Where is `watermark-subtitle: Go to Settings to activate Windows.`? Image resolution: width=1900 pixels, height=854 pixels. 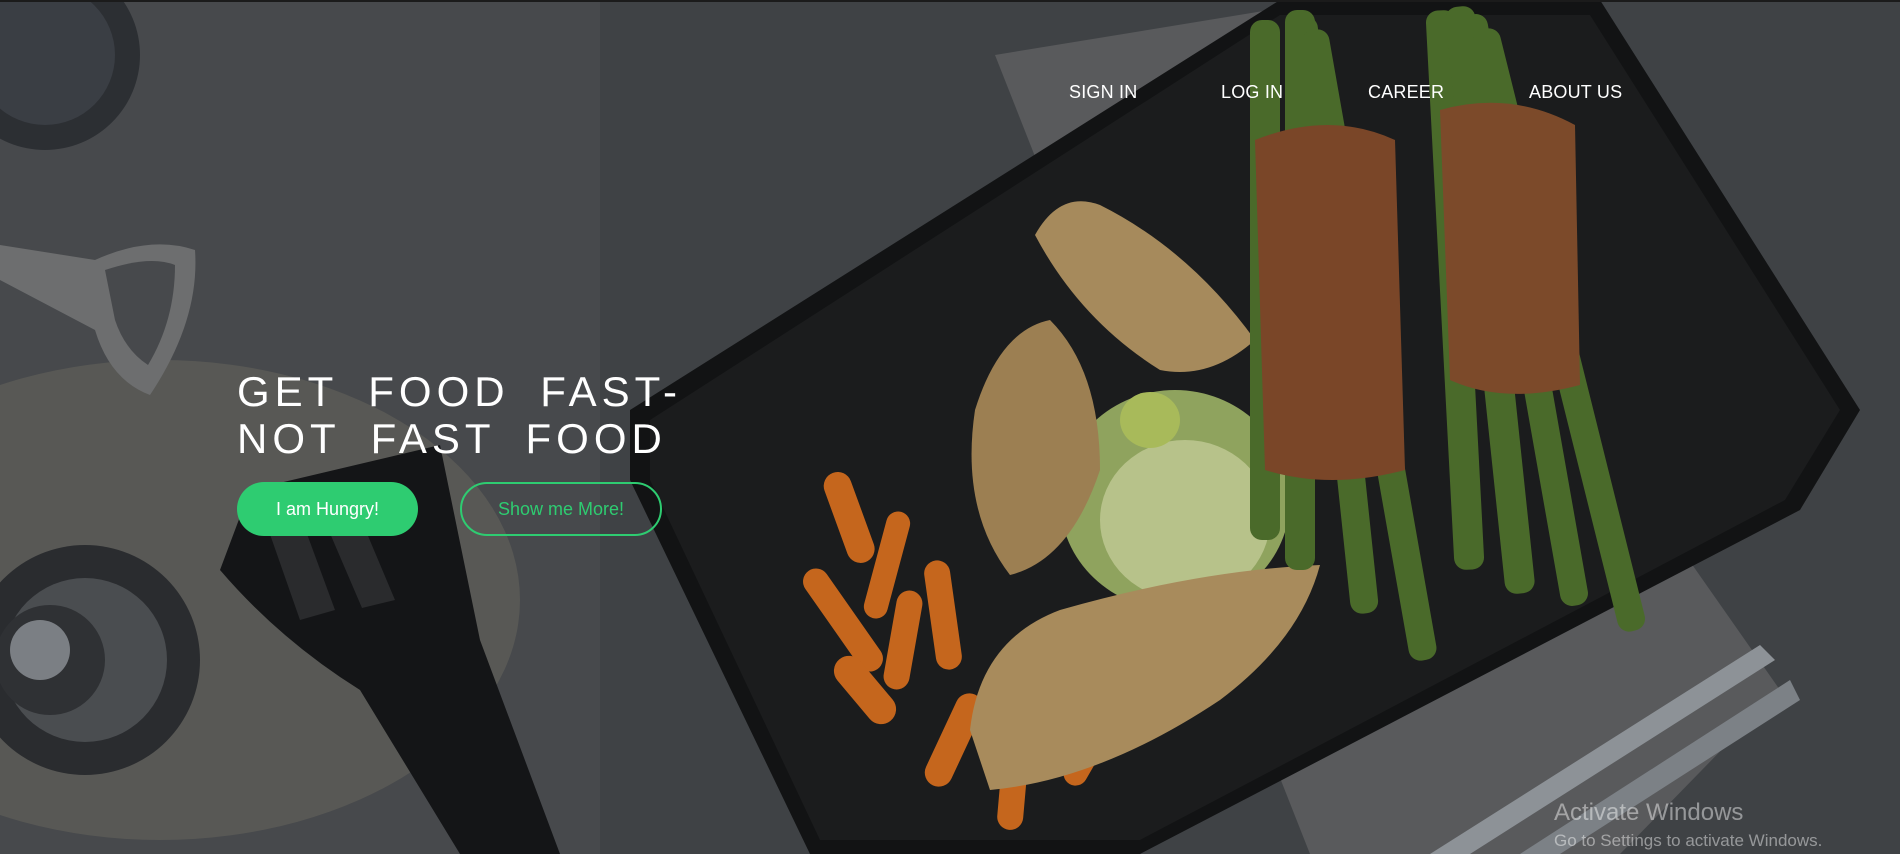 watermark-subtitle: Go to Settings to activate Windows. is located at coordinates (1688, 840).